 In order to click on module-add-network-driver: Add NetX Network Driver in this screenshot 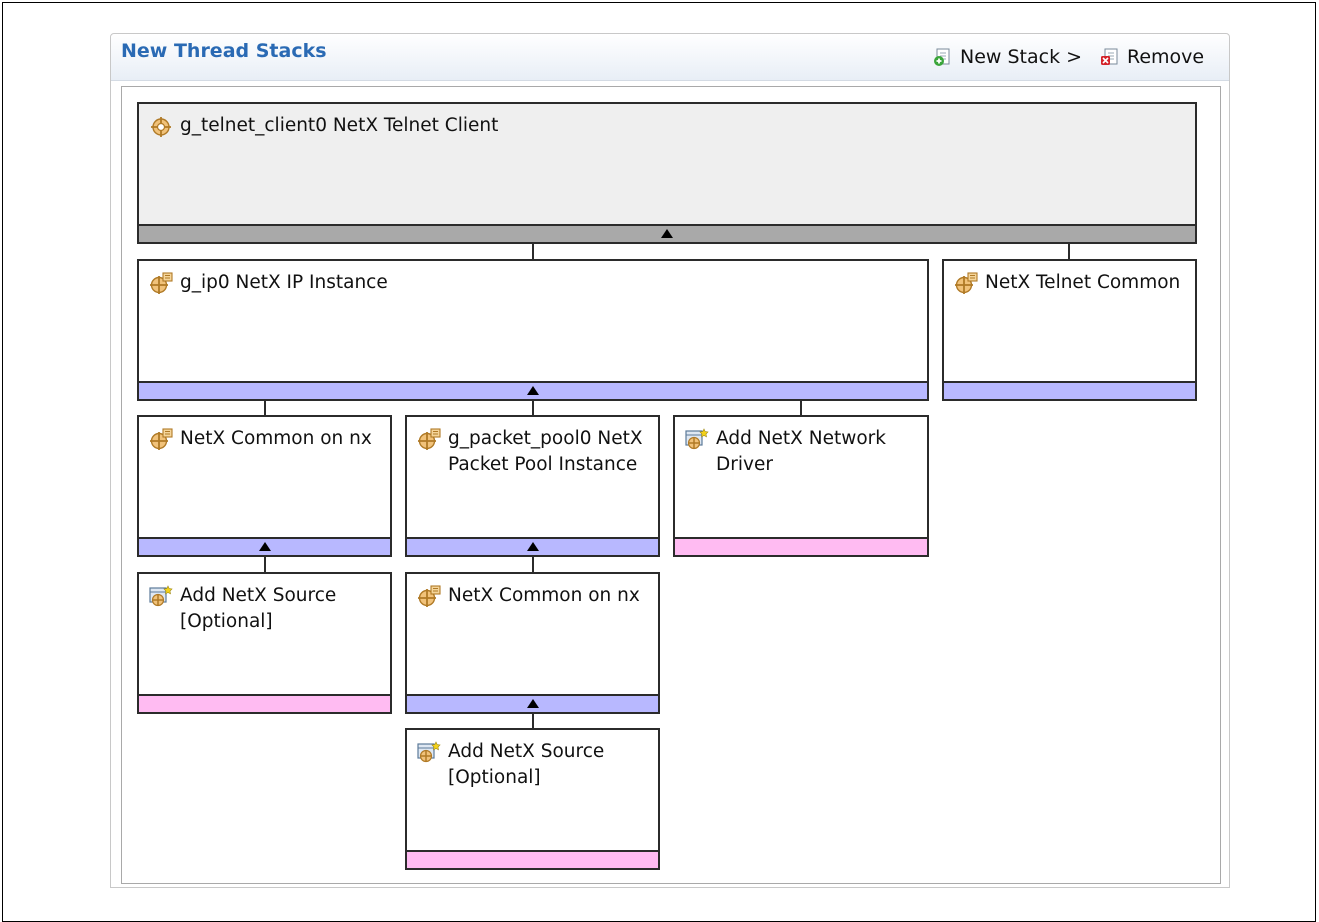, I will do `click(801, 486)`.